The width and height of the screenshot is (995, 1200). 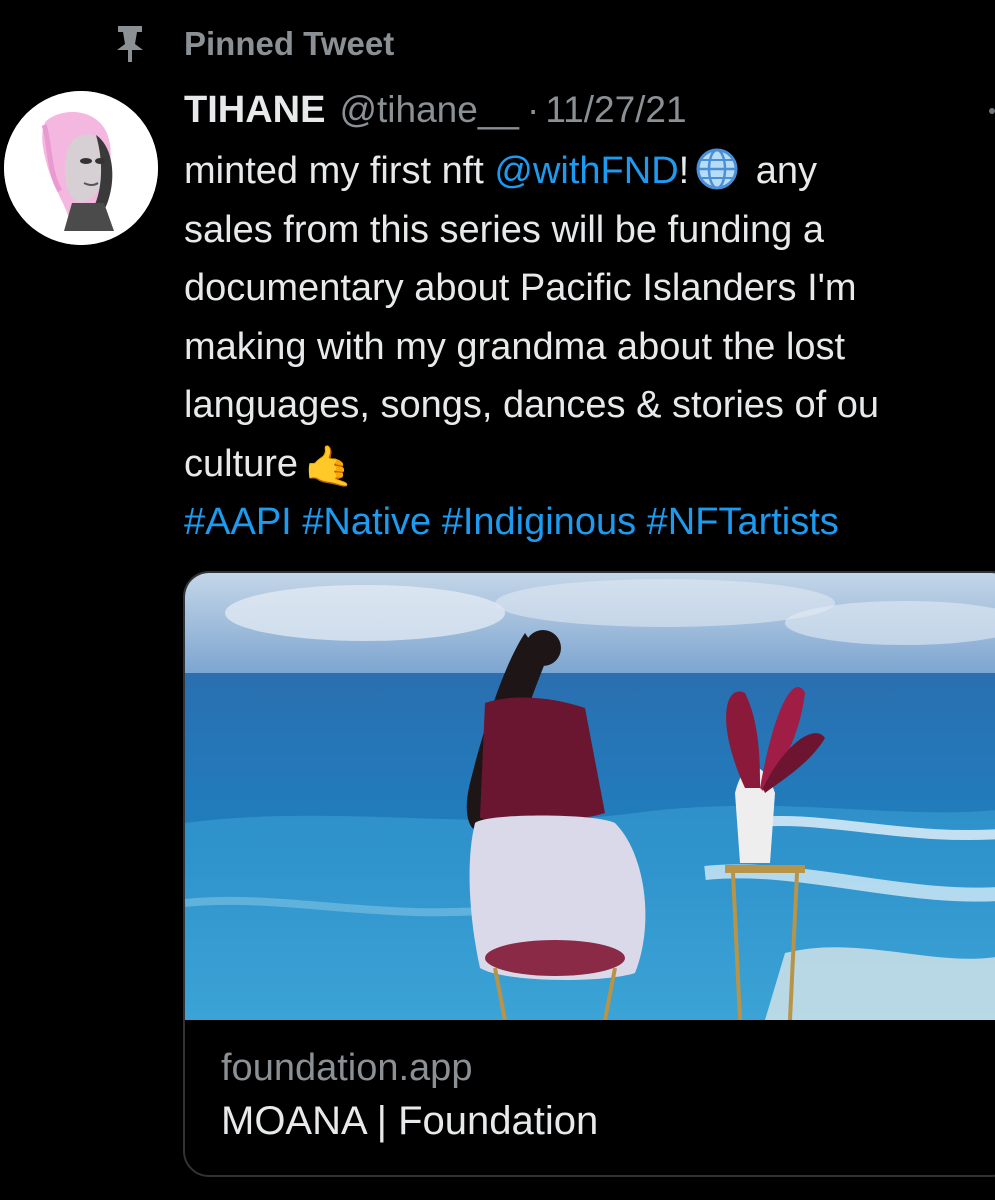 I want to click on card-title: MOANA | Foundation, so click(x=410, y=1121).